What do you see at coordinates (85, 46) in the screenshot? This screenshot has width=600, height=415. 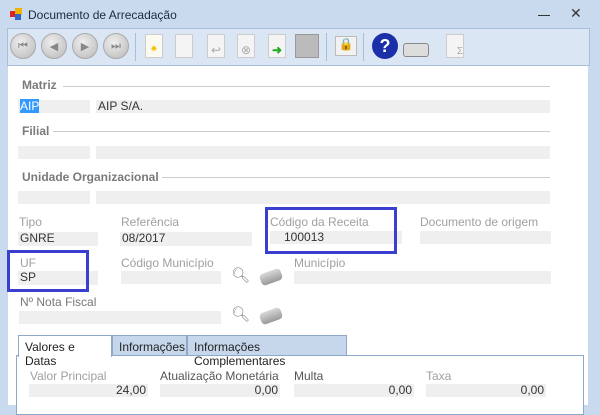 I see `next-record-button: ▶` at bounding box center [85, 46].